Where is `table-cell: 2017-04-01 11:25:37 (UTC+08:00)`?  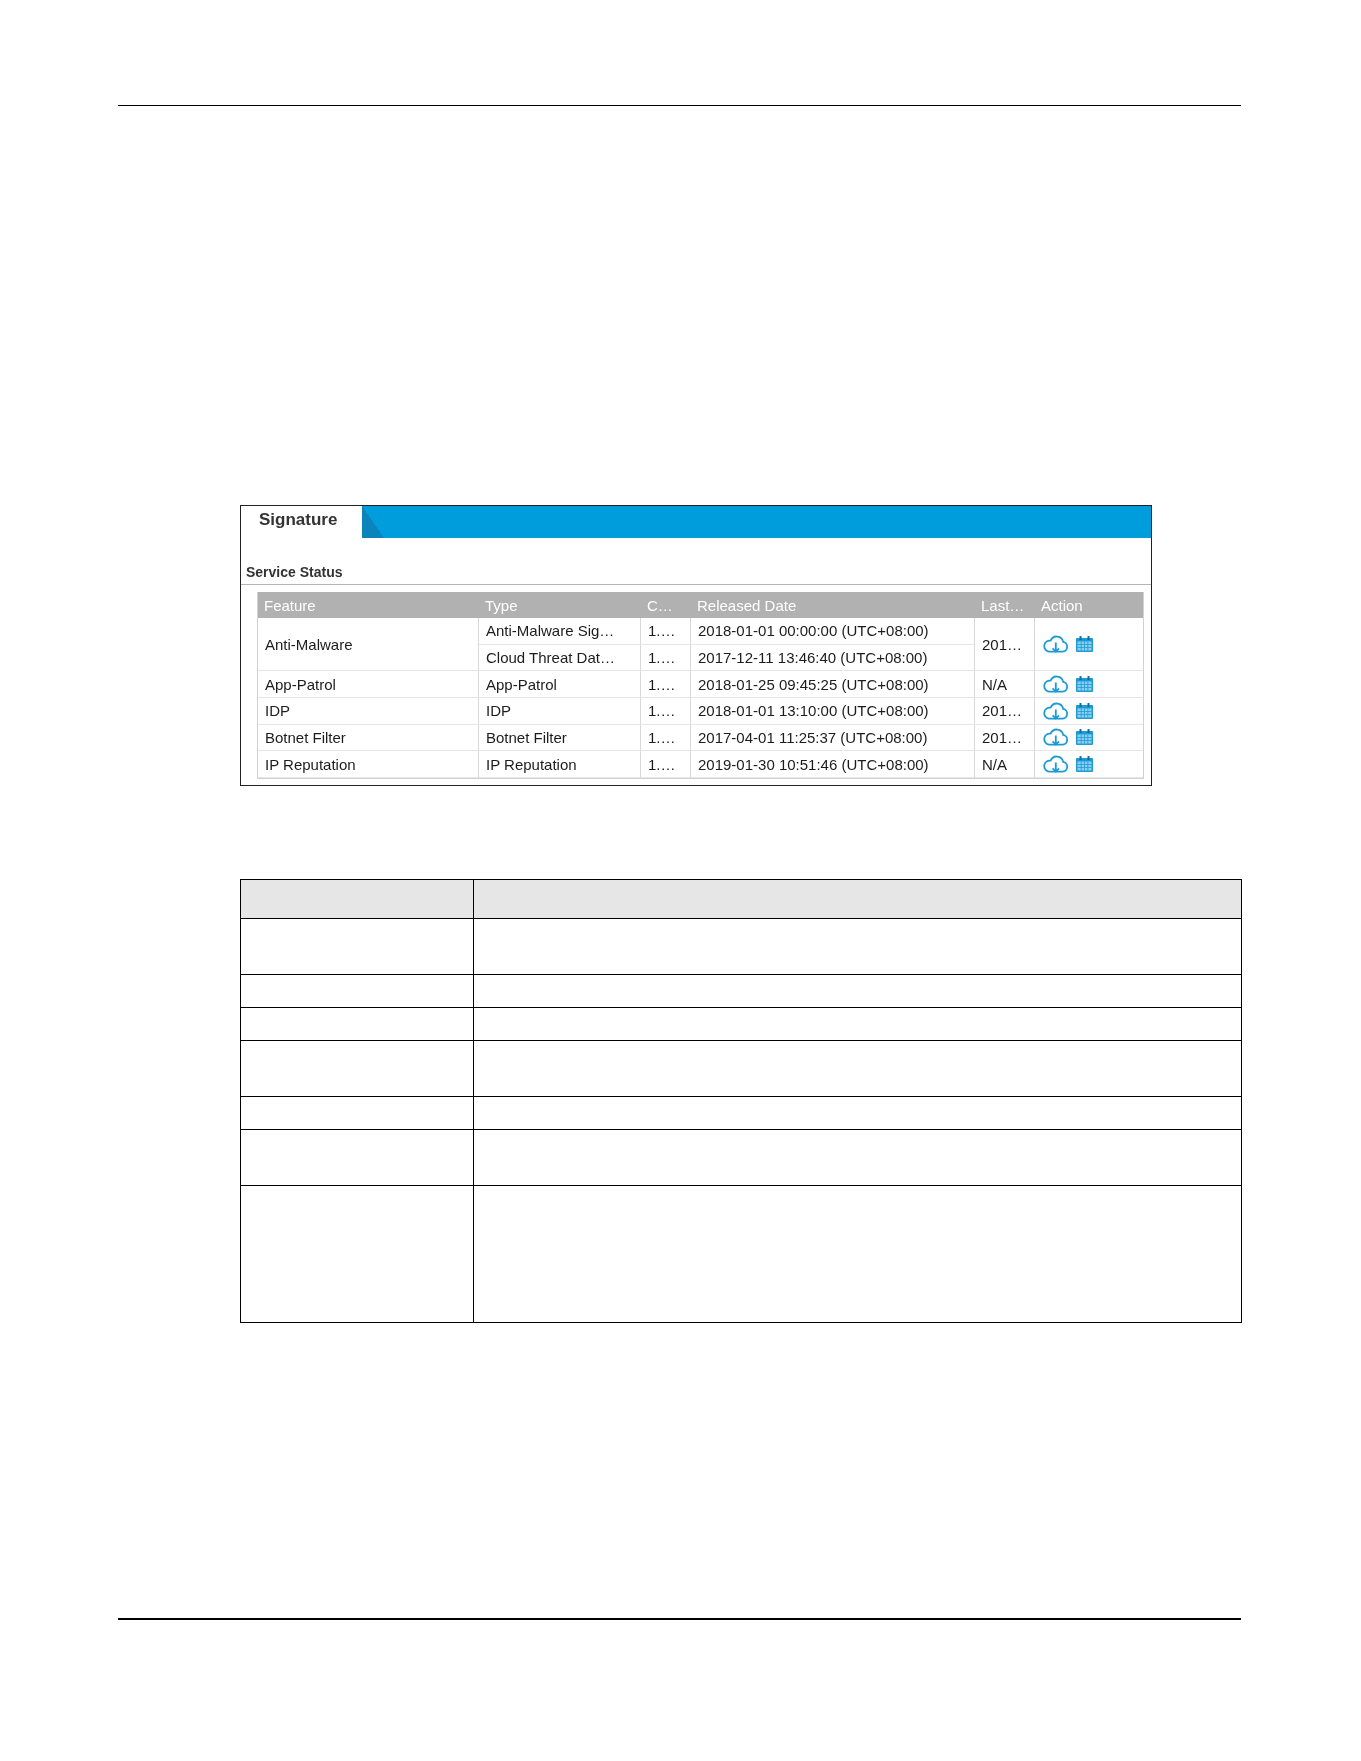
table-cell: 2017-04-01 11:25:37 (UTC+08:00) is located at coordinates (833, 738).